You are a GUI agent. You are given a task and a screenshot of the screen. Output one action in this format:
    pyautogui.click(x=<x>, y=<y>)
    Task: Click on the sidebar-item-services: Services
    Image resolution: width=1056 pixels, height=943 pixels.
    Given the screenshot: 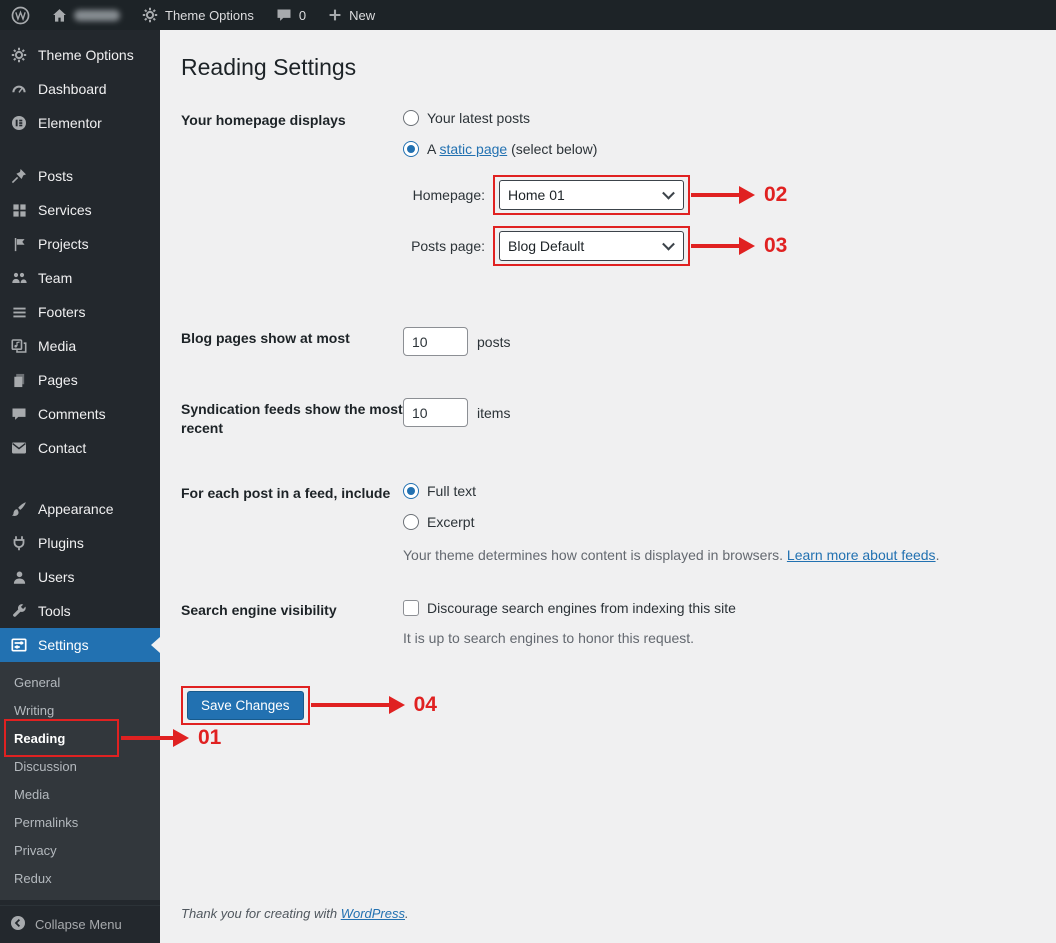 What is the action you would take?
    pyautogui.click(x=80, y=210)
    